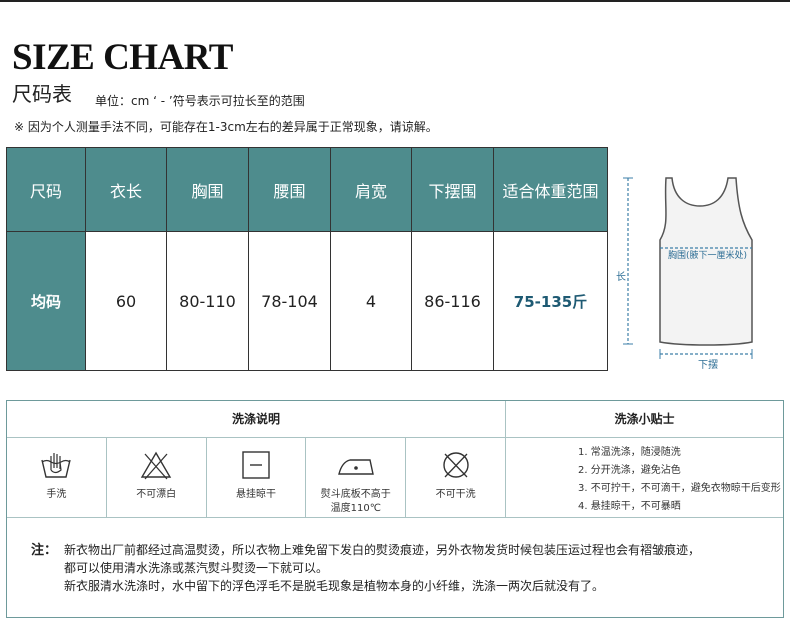 Image resolution: width=790 pixels, height=634 pixels. Describe the element at coordinates (122, 57) in the screenshot. I see `page-title: SIZE CHART` at that location.